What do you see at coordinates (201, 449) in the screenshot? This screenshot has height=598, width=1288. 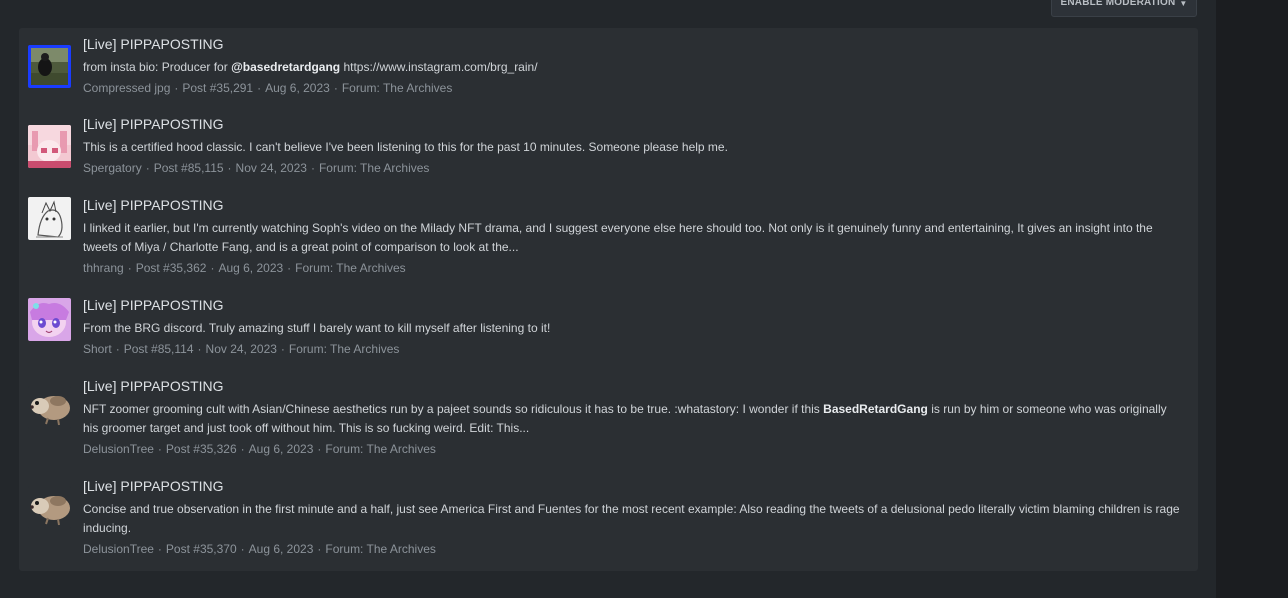 I see `post-number: Post #35,326` at bounding box center [201, 449].